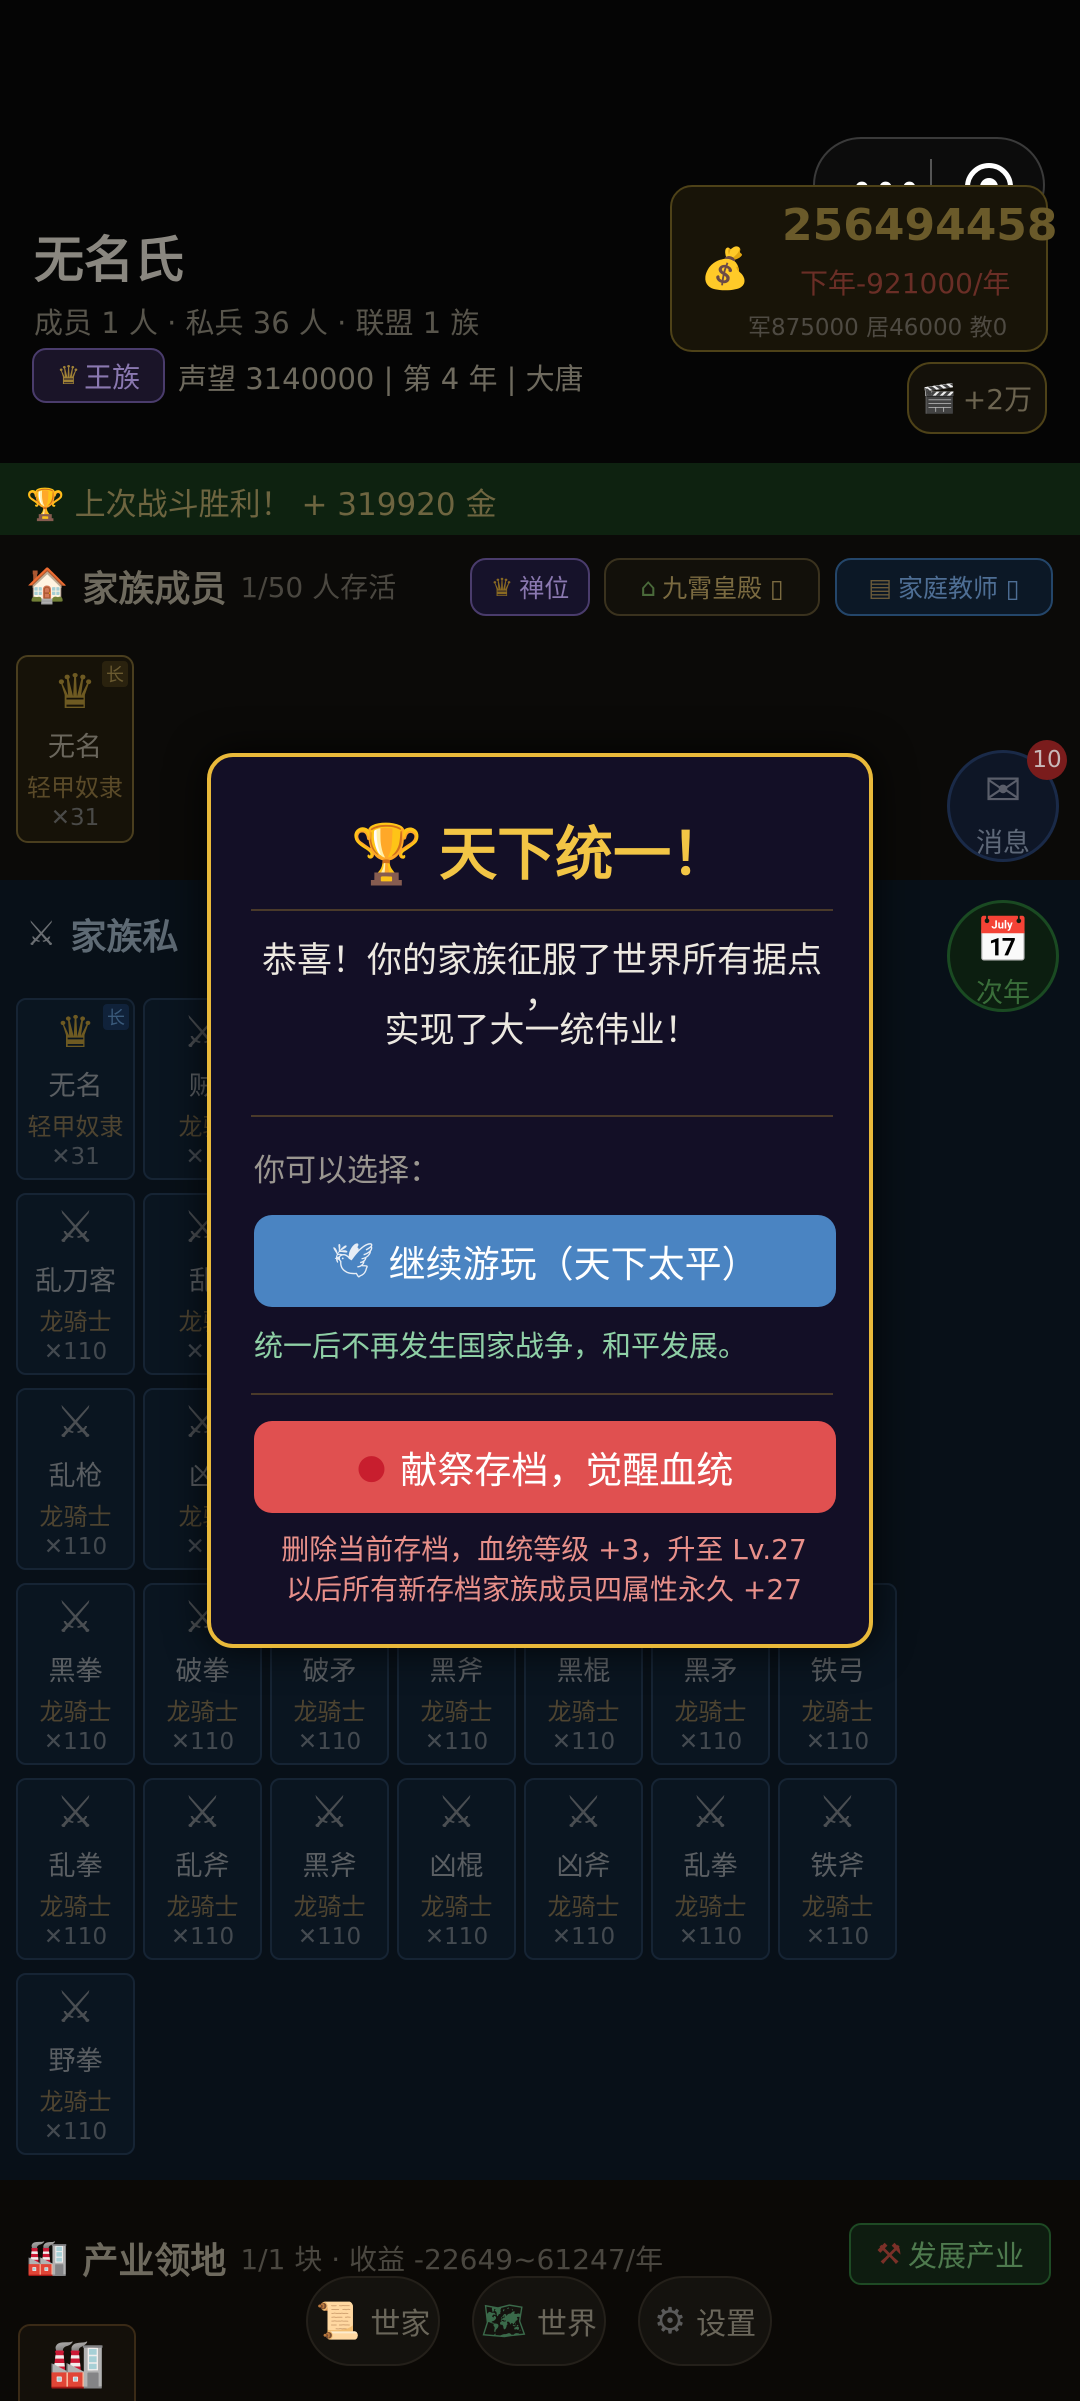  I want to click on dialog-title: 🏆 天下统一！, so click(540, 849).